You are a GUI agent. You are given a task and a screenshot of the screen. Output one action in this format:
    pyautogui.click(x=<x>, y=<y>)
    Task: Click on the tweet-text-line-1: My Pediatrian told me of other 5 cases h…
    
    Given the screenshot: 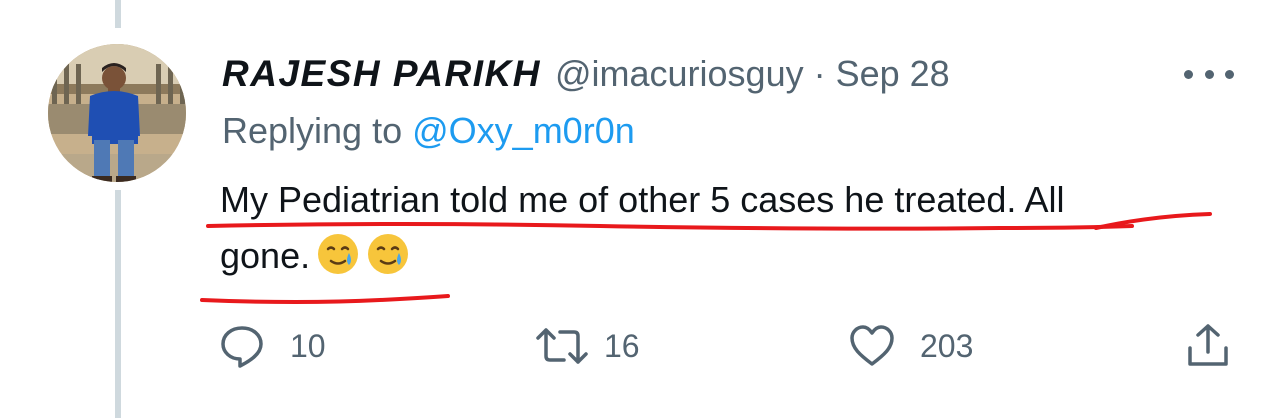 What is the action you would take?
    pyautogui.click(x=642, y=199)
    